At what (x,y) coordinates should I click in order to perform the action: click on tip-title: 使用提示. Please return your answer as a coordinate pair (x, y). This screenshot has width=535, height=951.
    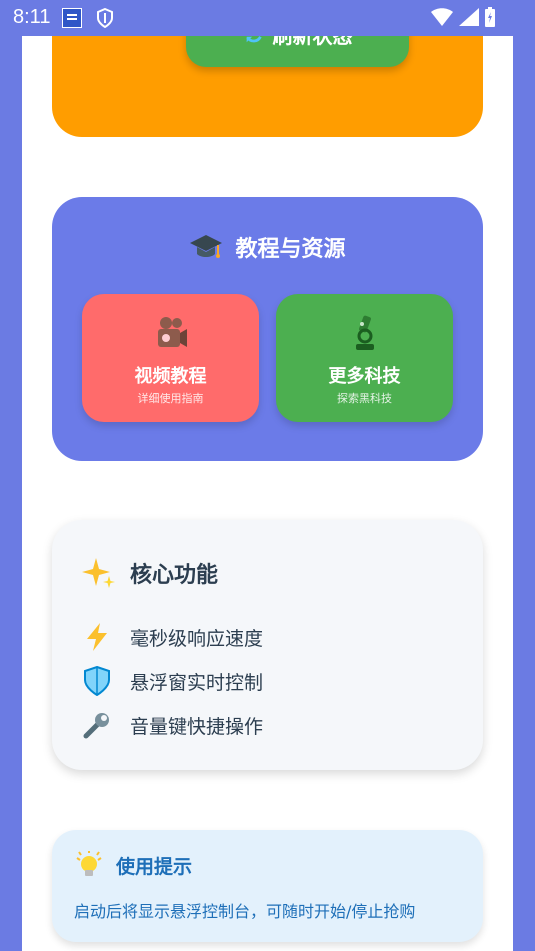
    Looking at the image, I should click on (154, 866).